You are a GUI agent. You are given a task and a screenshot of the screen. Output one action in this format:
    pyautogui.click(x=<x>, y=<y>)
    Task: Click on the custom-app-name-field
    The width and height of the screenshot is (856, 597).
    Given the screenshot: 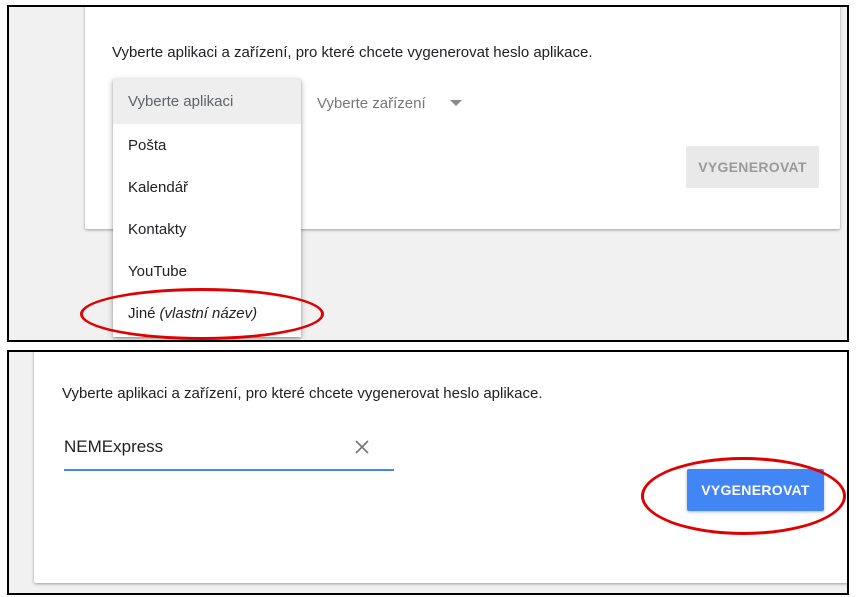 What is the action you would take?
    pyautogui.click(x=229, y=452)
    